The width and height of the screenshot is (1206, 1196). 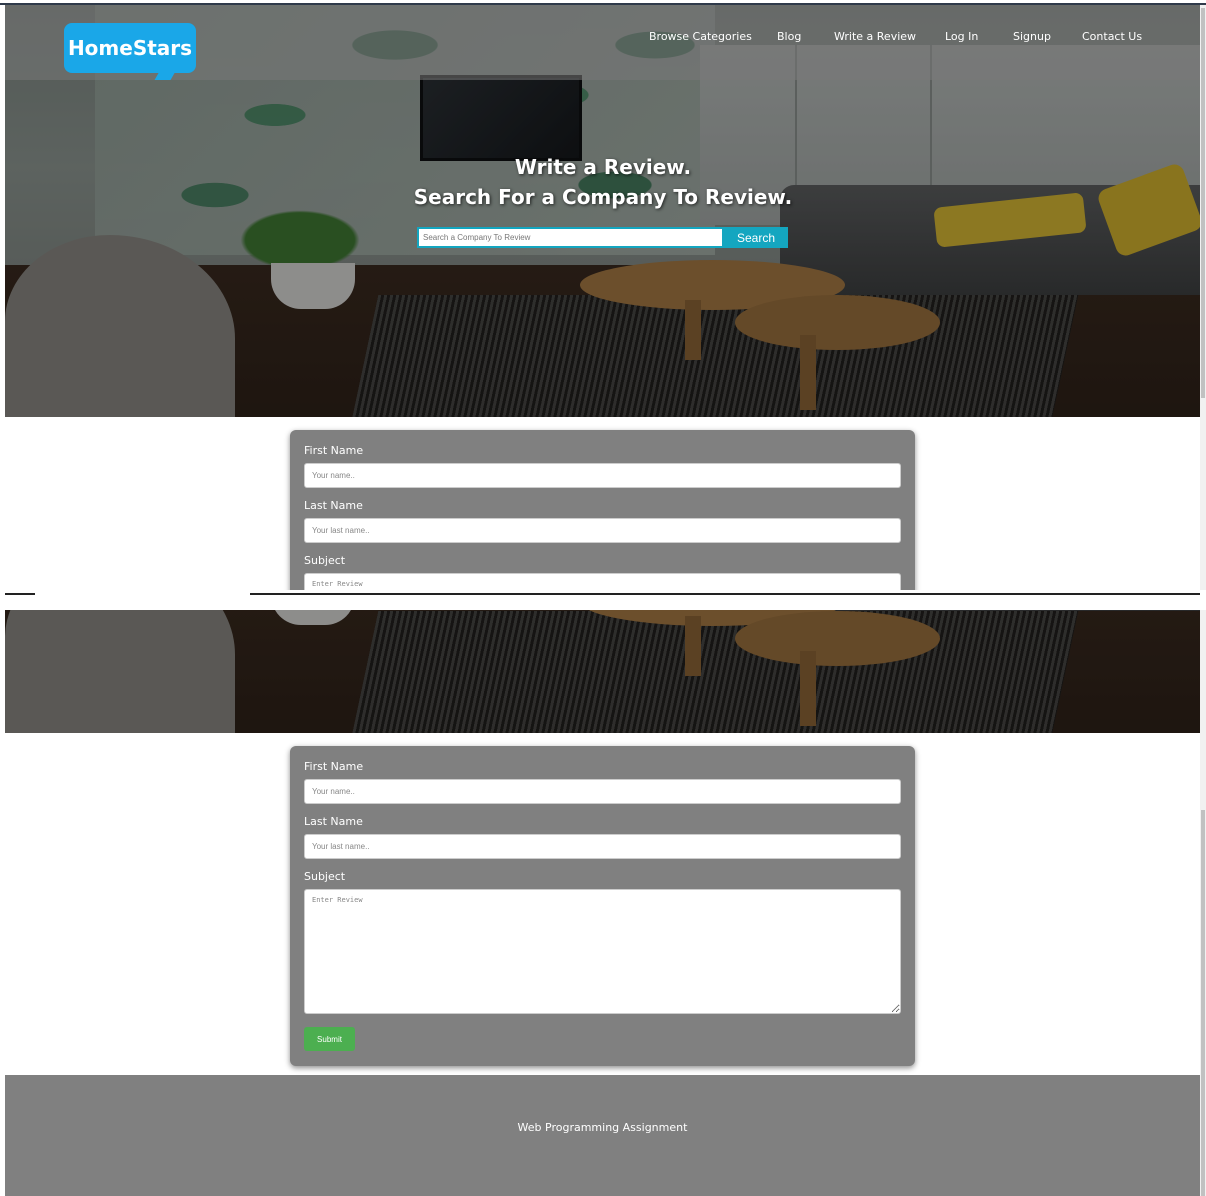 What do you see at coordinates (570, 237) in the screenshot?
I see `company-search-input` at bounding box center [570, 237].